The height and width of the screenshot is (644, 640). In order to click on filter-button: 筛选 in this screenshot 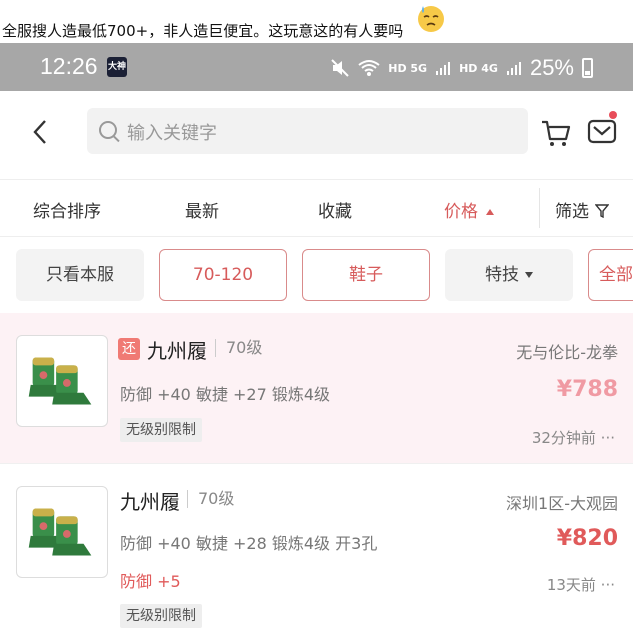, I will do `click(582, 209)`.